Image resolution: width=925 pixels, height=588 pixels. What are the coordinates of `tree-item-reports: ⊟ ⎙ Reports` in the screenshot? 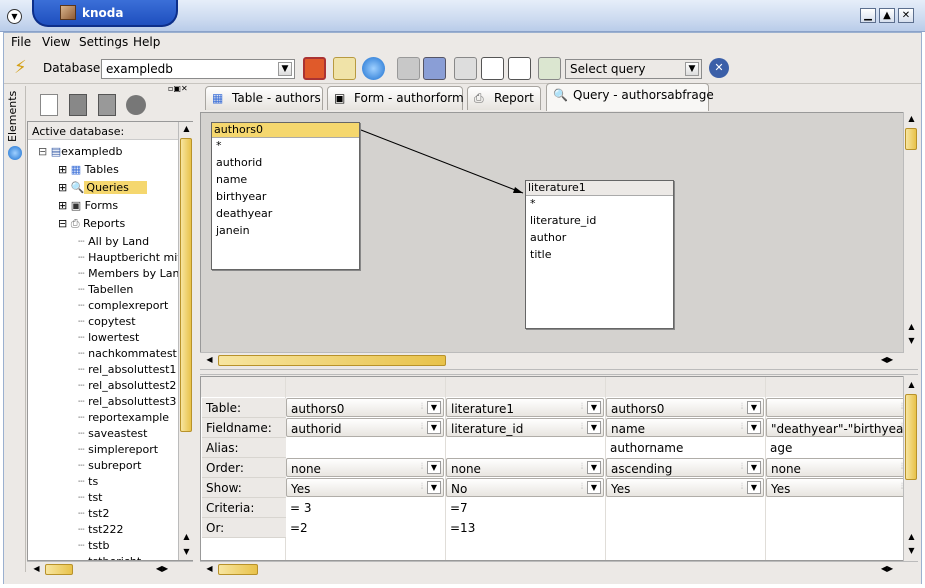 It's located at (91, 224).